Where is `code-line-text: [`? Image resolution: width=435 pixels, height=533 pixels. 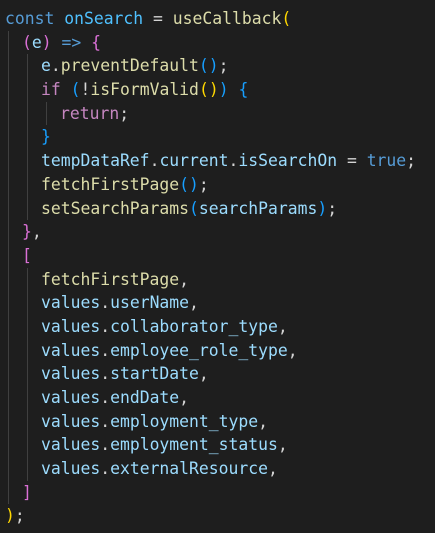 code-line-text: [ is located at coordinates (27, 256).